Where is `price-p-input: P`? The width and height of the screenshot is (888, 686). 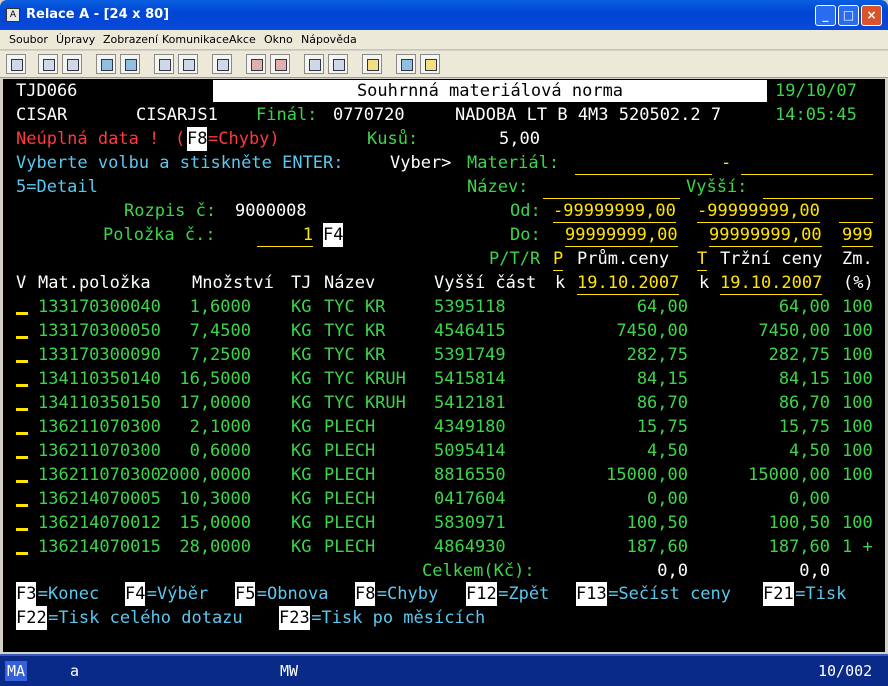
price-p-input: P is located at coordinates (558, 259).